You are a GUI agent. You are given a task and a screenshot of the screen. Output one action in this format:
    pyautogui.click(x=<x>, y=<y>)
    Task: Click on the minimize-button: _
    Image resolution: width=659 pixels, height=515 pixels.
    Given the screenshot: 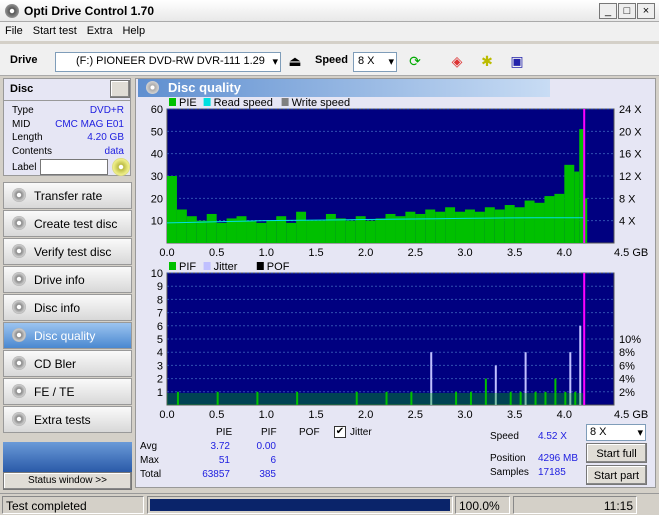 What is the action you would take?
    pyautogui.click(x=608, y=11)
    